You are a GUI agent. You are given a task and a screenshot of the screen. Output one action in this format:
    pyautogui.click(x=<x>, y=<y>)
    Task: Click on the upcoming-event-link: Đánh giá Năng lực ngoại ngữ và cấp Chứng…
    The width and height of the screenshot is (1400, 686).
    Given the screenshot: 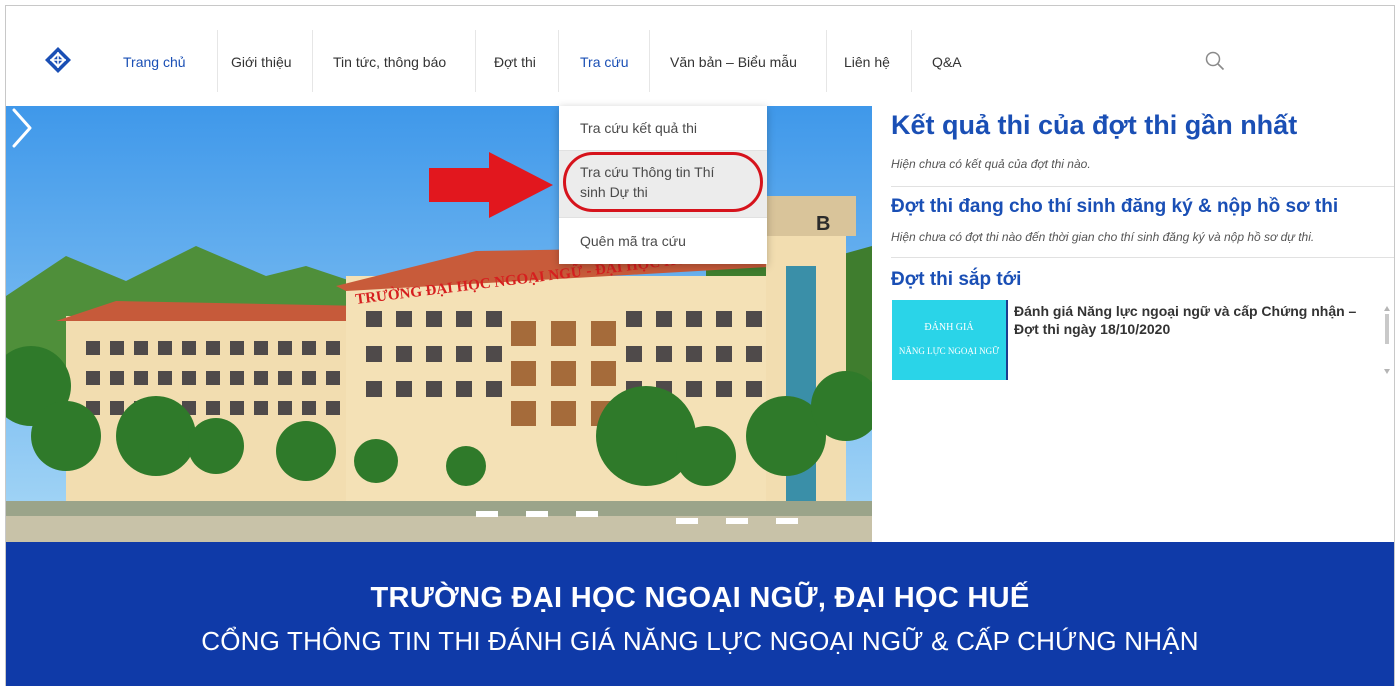 What is the action you would take?
    pyautogui.click(x=1199, y=320)
    